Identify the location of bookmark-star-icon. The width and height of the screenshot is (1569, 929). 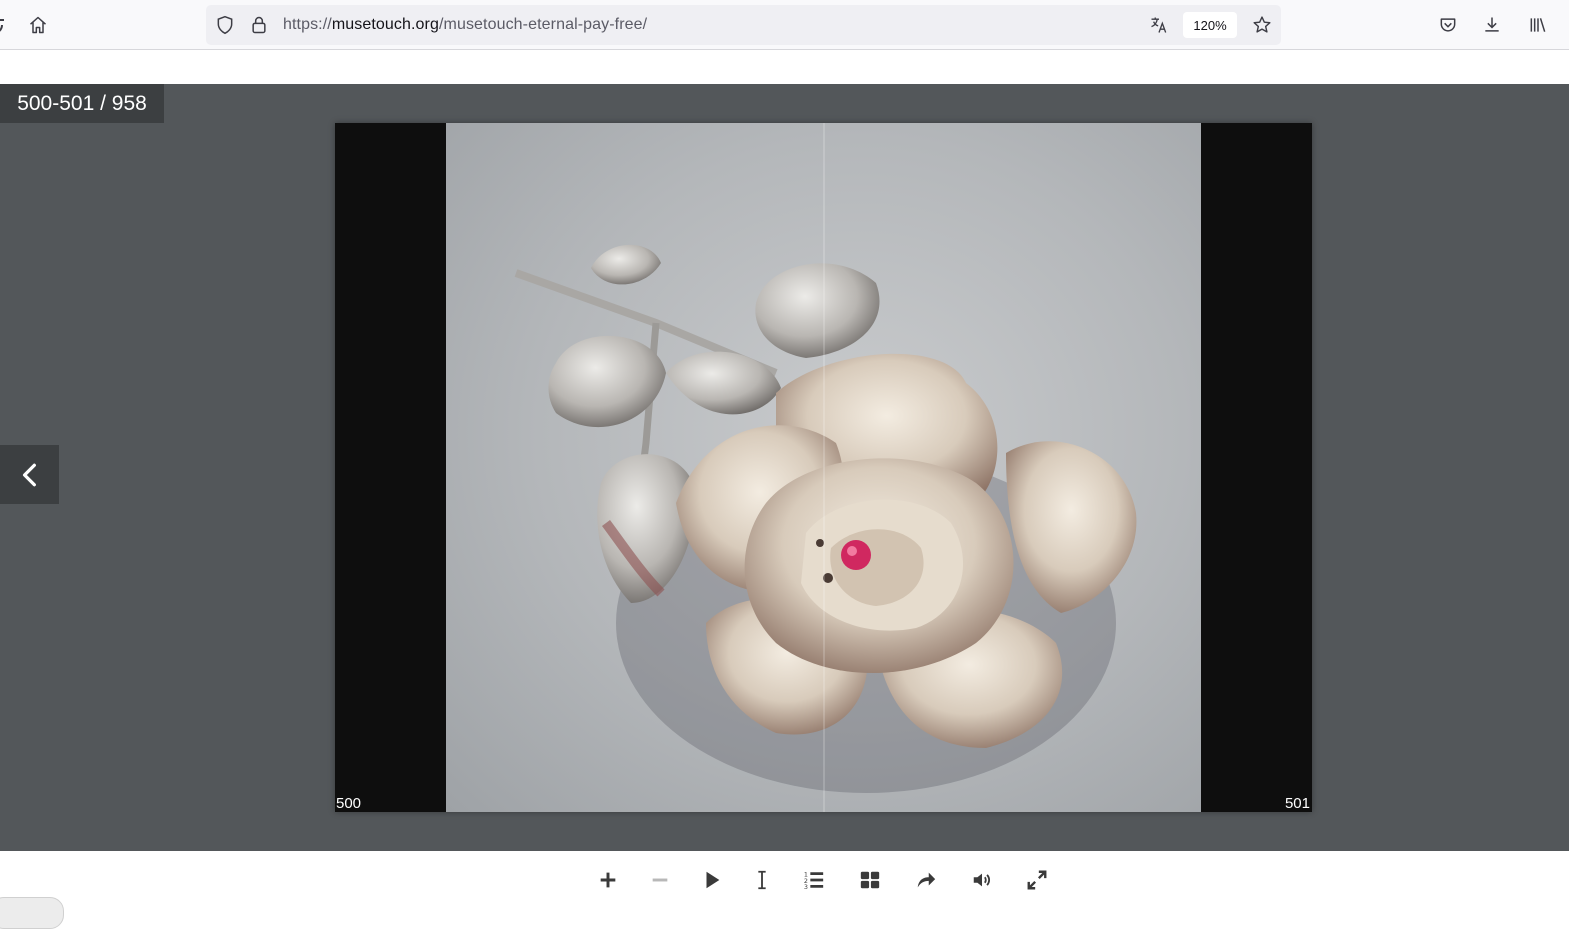
(1262, 25).